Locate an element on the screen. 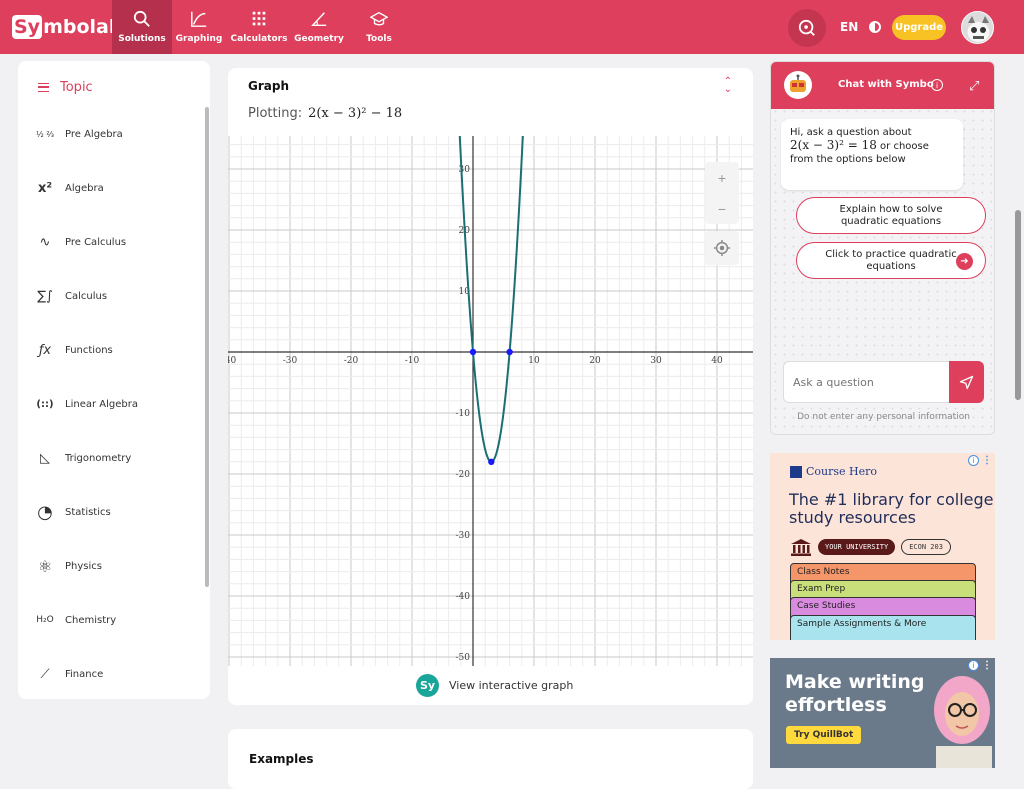 Image resolution: width=1024 pixels, height=789 pixels. nav-geometry: Geometry is located at coordinates (319, 27).